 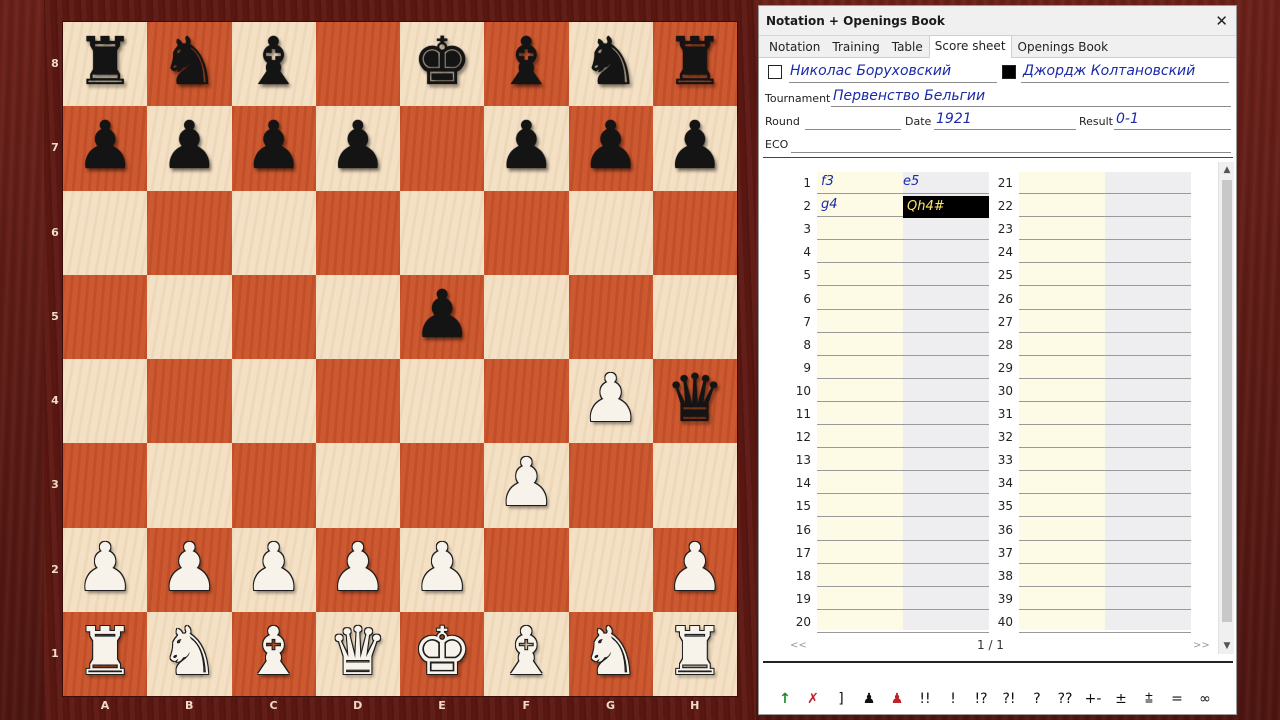 What do you see at coordinates (1227, 170) in the screenshot?
I see `scroll-up-icon: ▲` at bounding box center [1227, 170].